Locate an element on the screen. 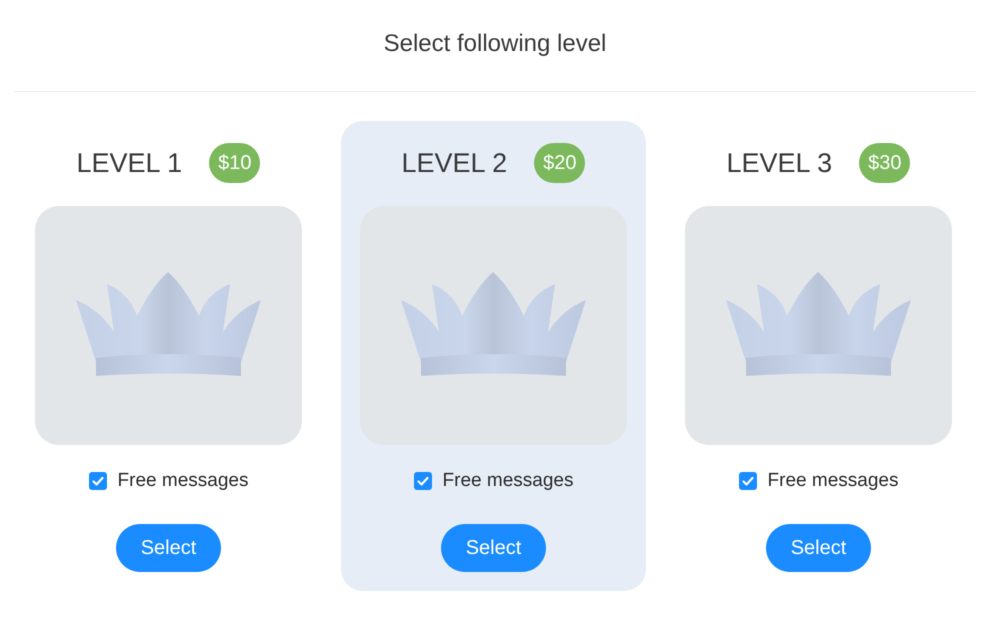 The width and height of the screenshot is (990, 628). price-badge: $30 is located at coordinates (884, 163).